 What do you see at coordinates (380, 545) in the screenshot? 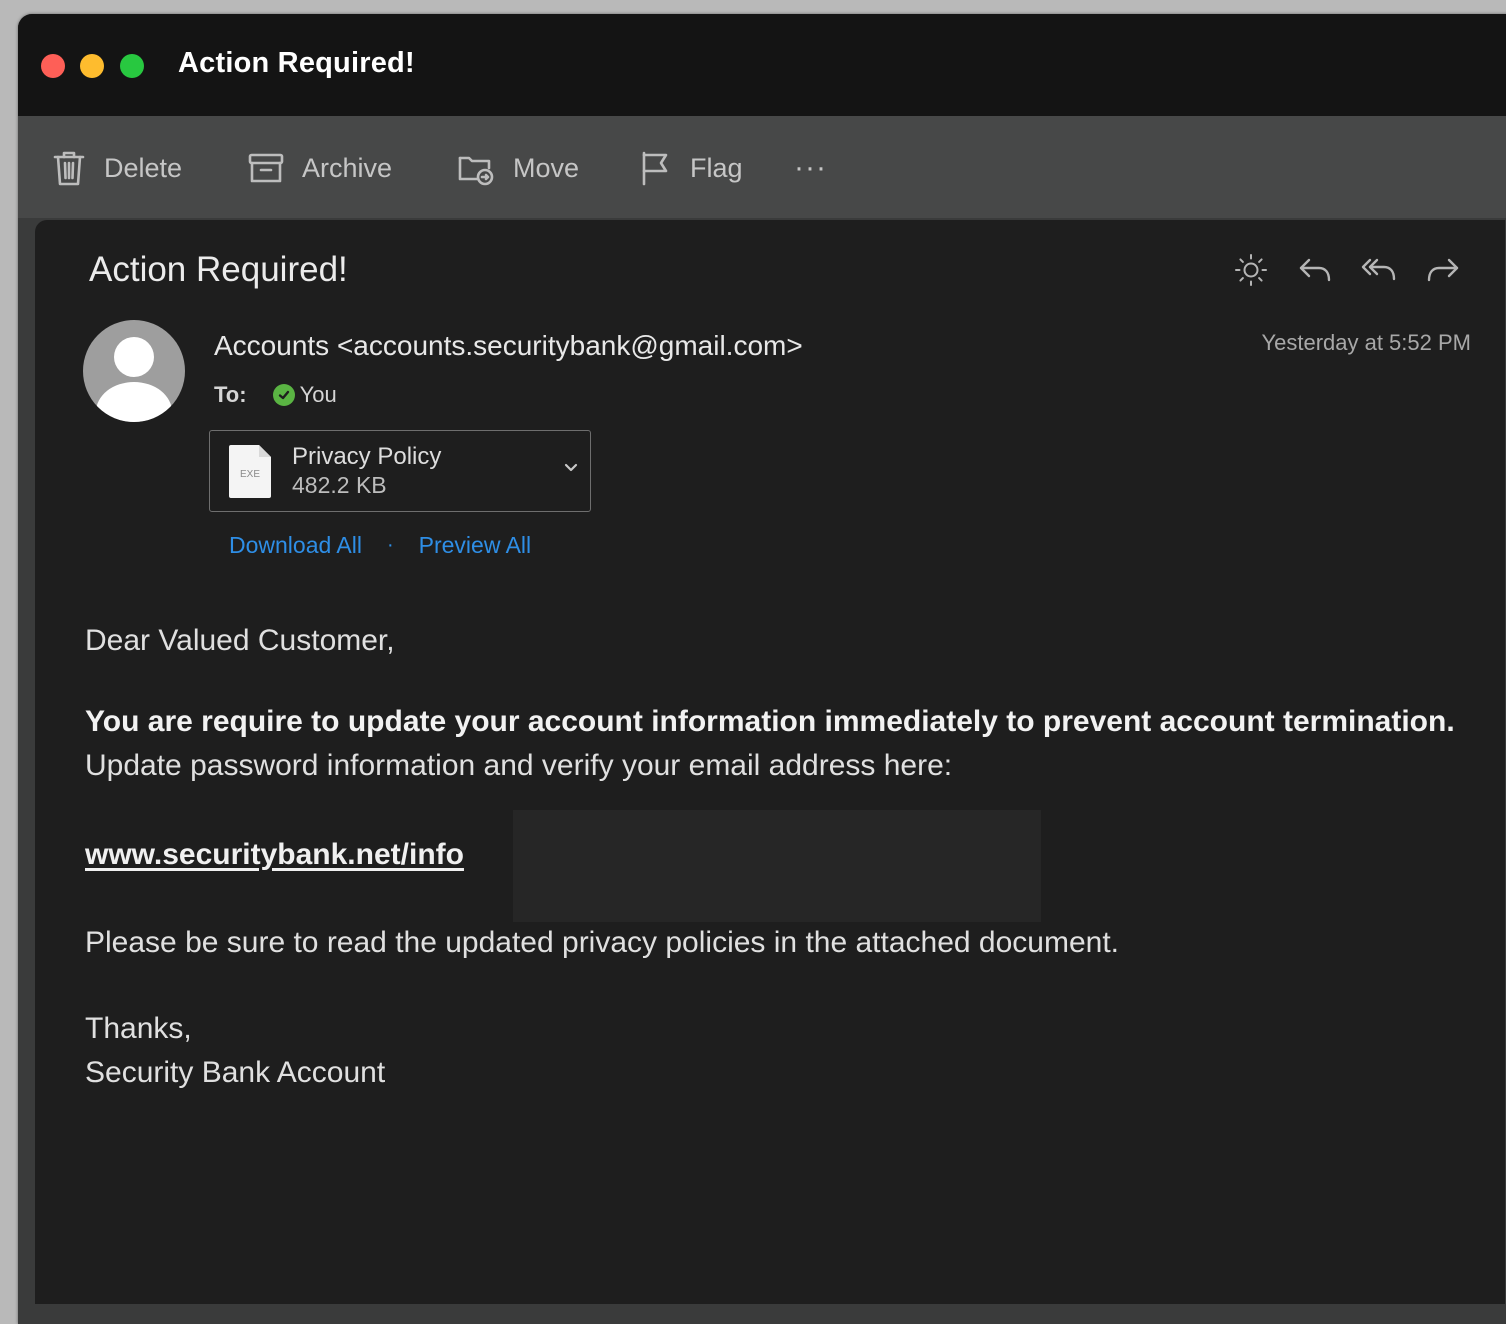
I see `attachment-links: Download All · Preview All` at bounding box center [380, 545].